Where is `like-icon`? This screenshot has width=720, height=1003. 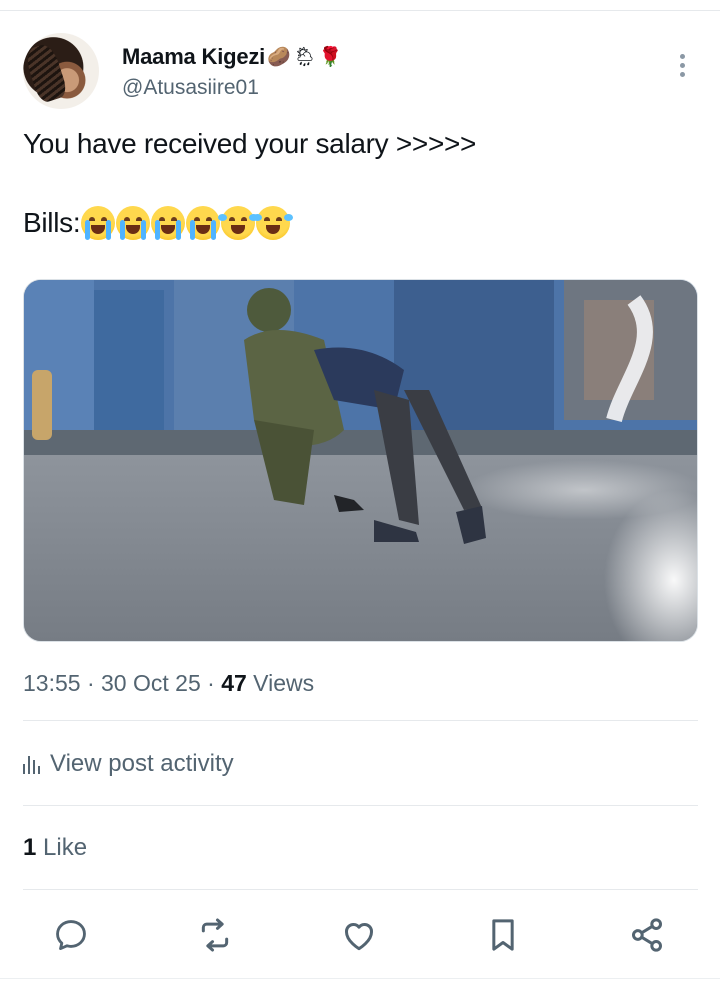 like-icon is located at coordinates (359, 936).